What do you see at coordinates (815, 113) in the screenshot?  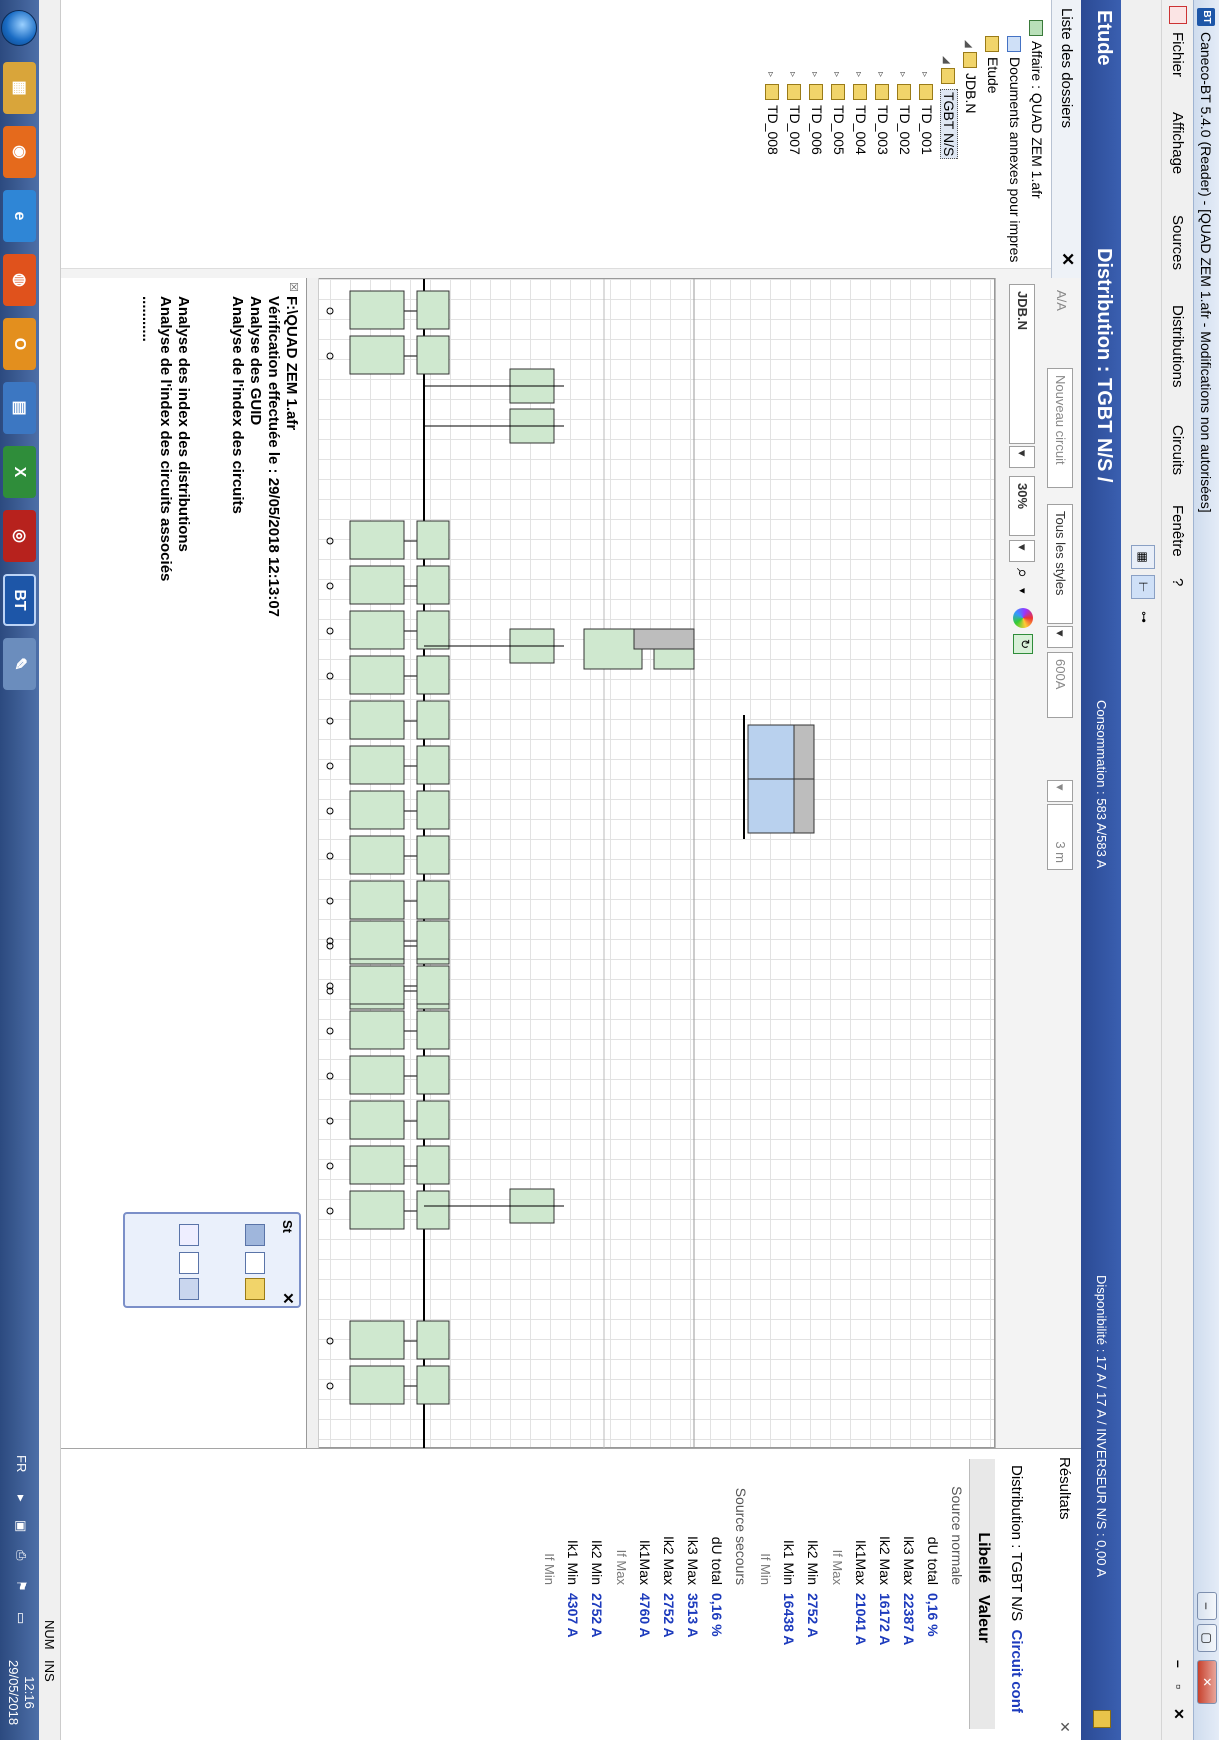 I see `tree-item: ▹ TD_006` at bounding box center [815, 113].